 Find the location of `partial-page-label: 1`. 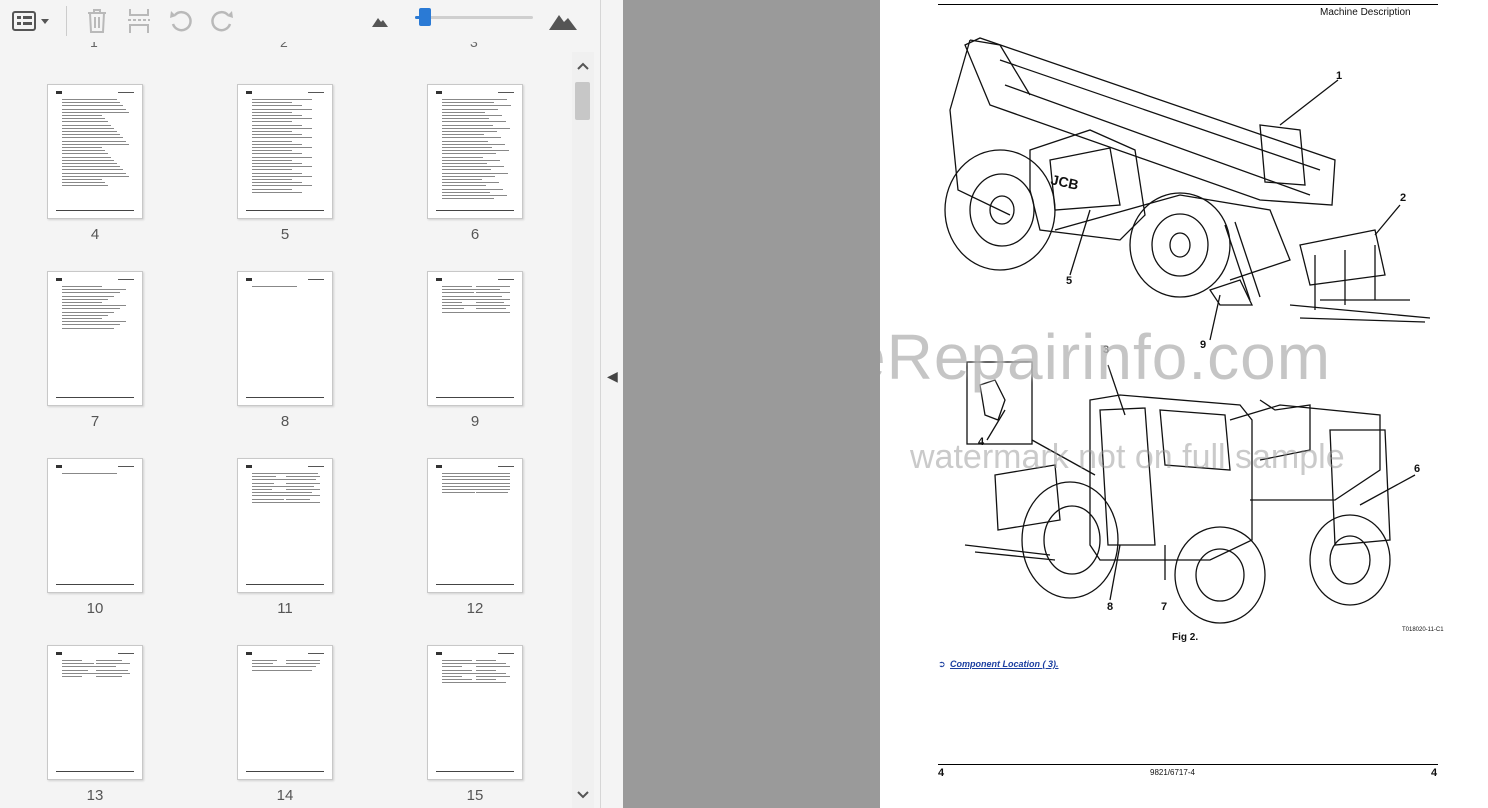

partial-page-label: 1 is located at coordinates (94, 46).